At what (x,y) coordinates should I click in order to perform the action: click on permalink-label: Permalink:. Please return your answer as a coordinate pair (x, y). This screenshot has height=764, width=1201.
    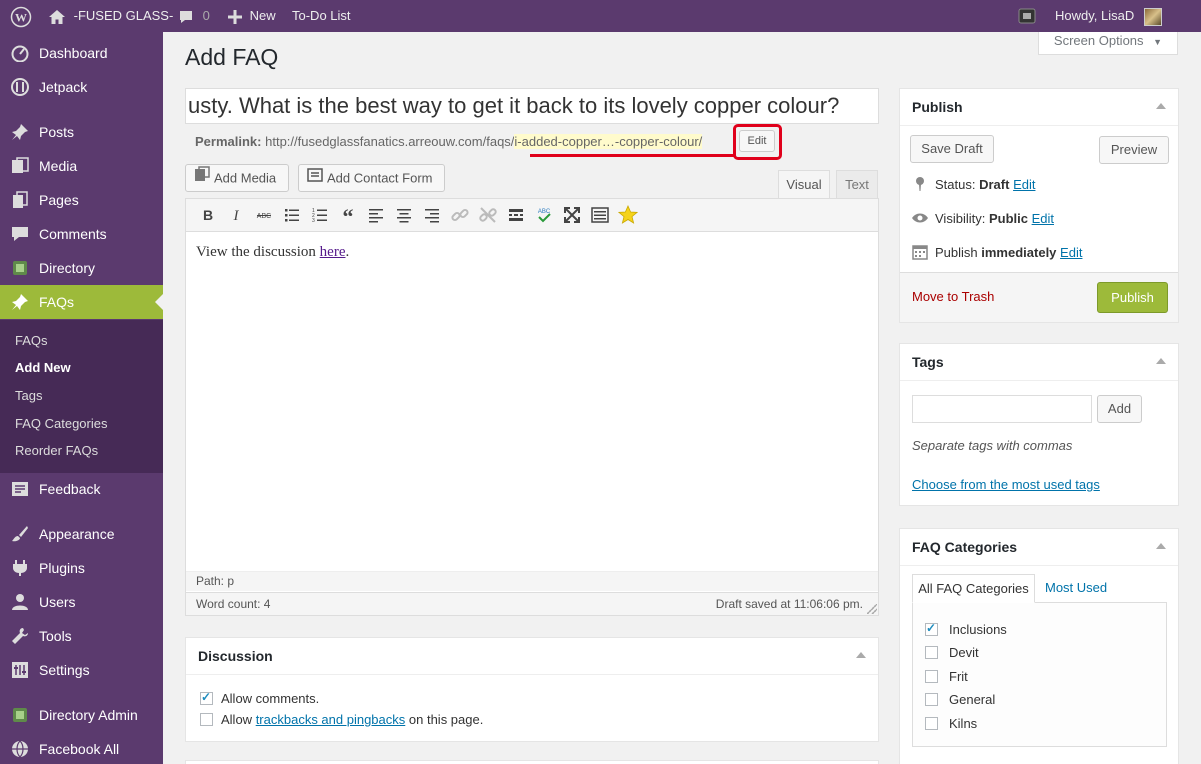
    Looking at the image, I should click on (228, 141).